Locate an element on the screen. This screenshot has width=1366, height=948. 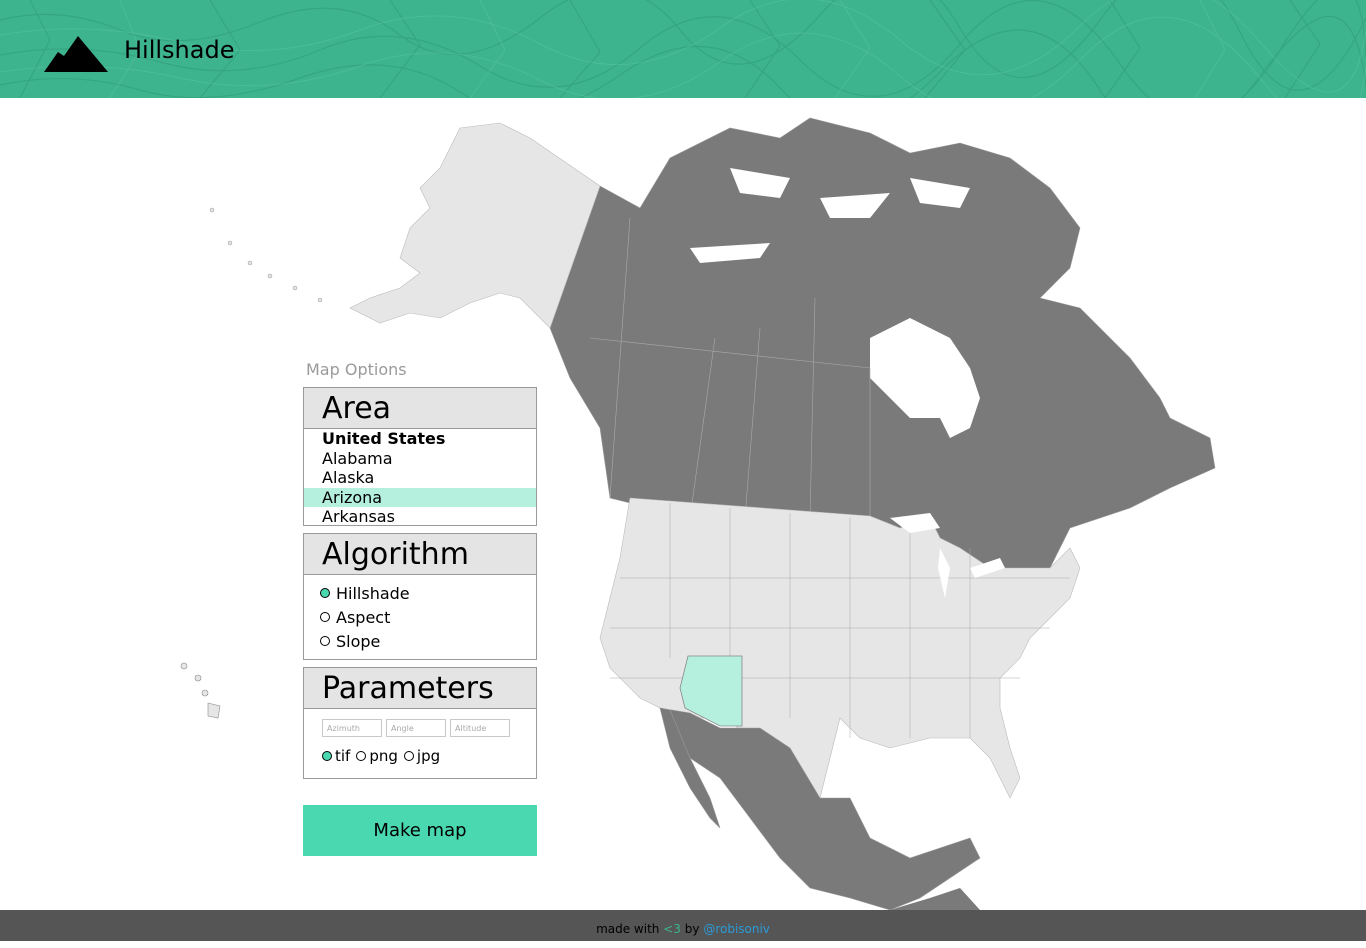
header-banner: Hillshade is located at coordinates (683, 49).